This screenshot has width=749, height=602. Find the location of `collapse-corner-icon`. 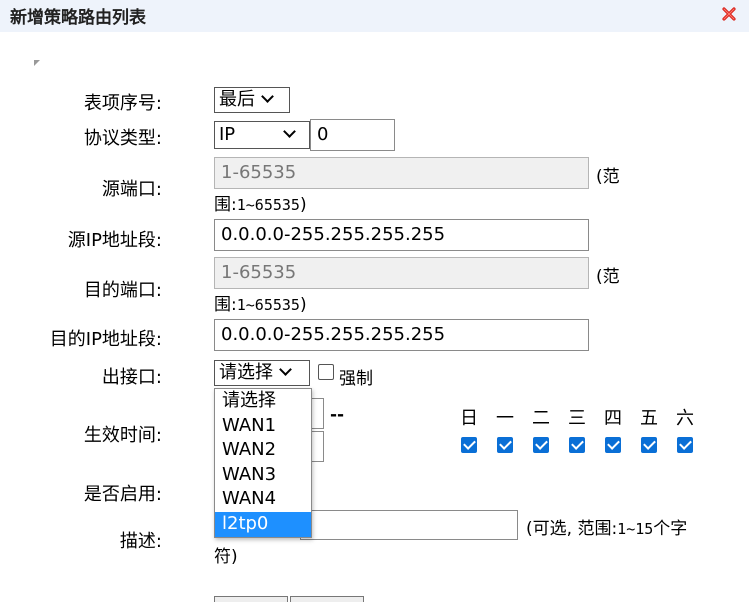

collapse-corner-icon is located at coordinates (37, 63).